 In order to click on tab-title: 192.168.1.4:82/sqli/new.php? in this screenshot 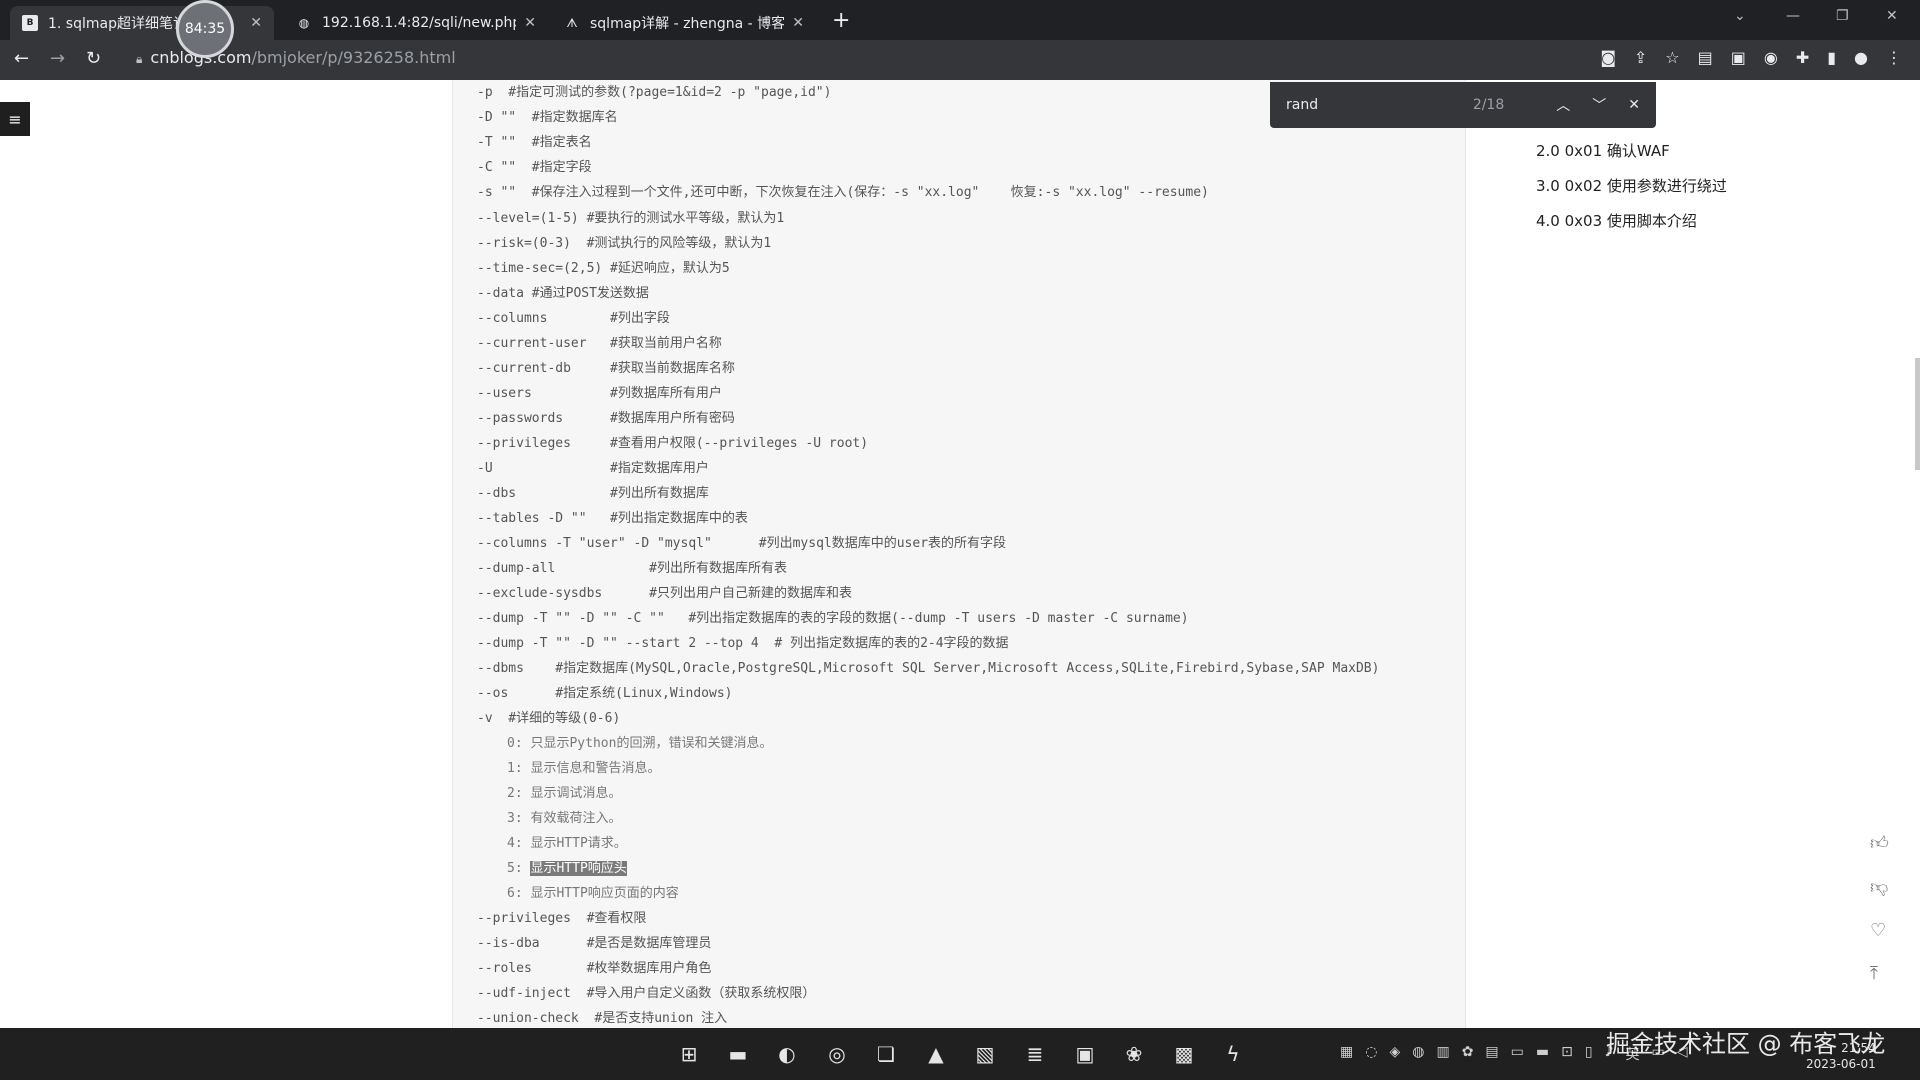, I will do `click(419, 23)`.